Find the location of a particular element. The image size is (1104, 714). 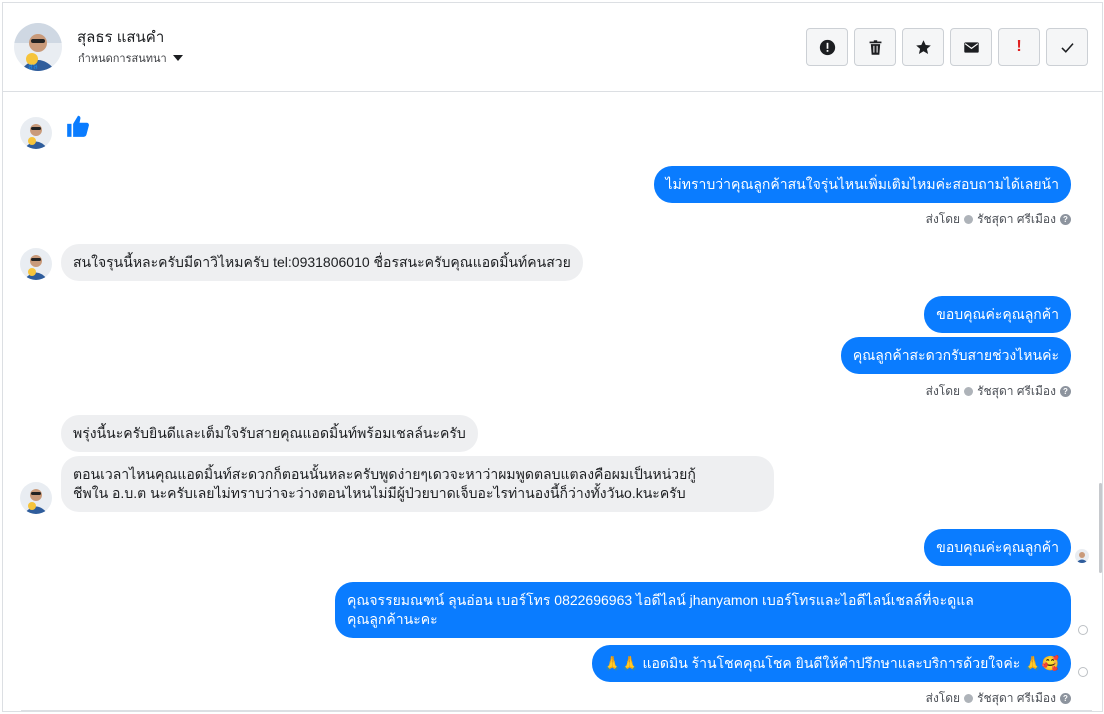

exclamation-icon: ! is located at coordinates (1019, 46).